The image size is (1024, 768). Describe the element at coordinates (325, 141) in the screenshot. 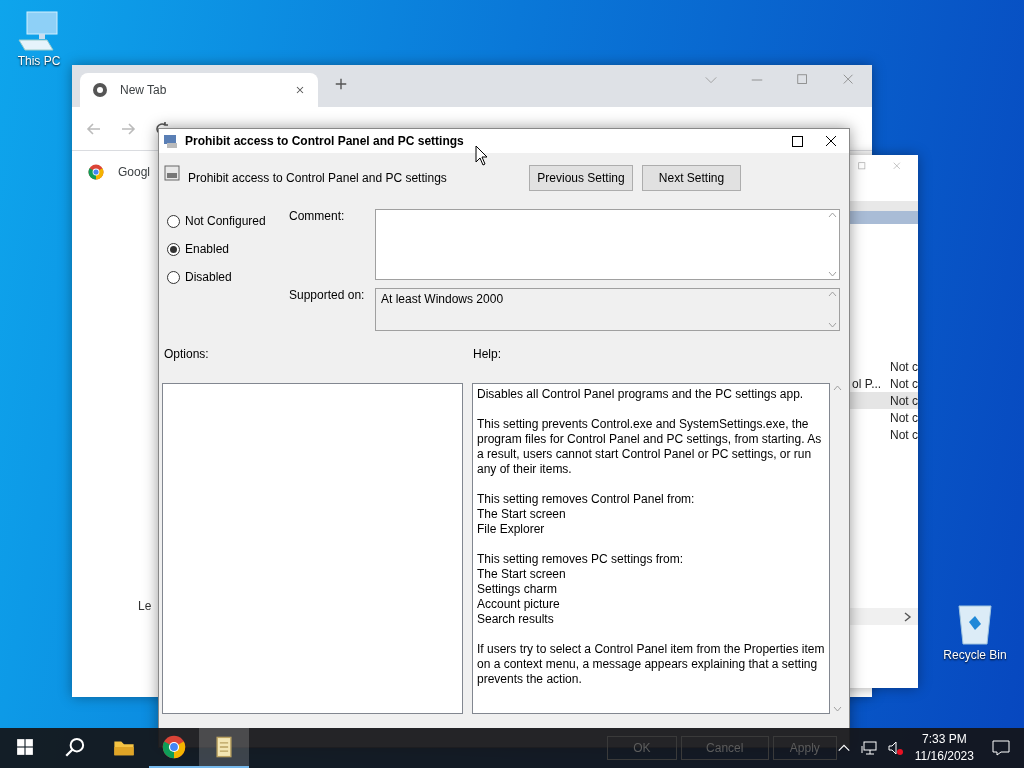

I see `window-title: Prohibit access to Control Panel and PC settings` at that location.